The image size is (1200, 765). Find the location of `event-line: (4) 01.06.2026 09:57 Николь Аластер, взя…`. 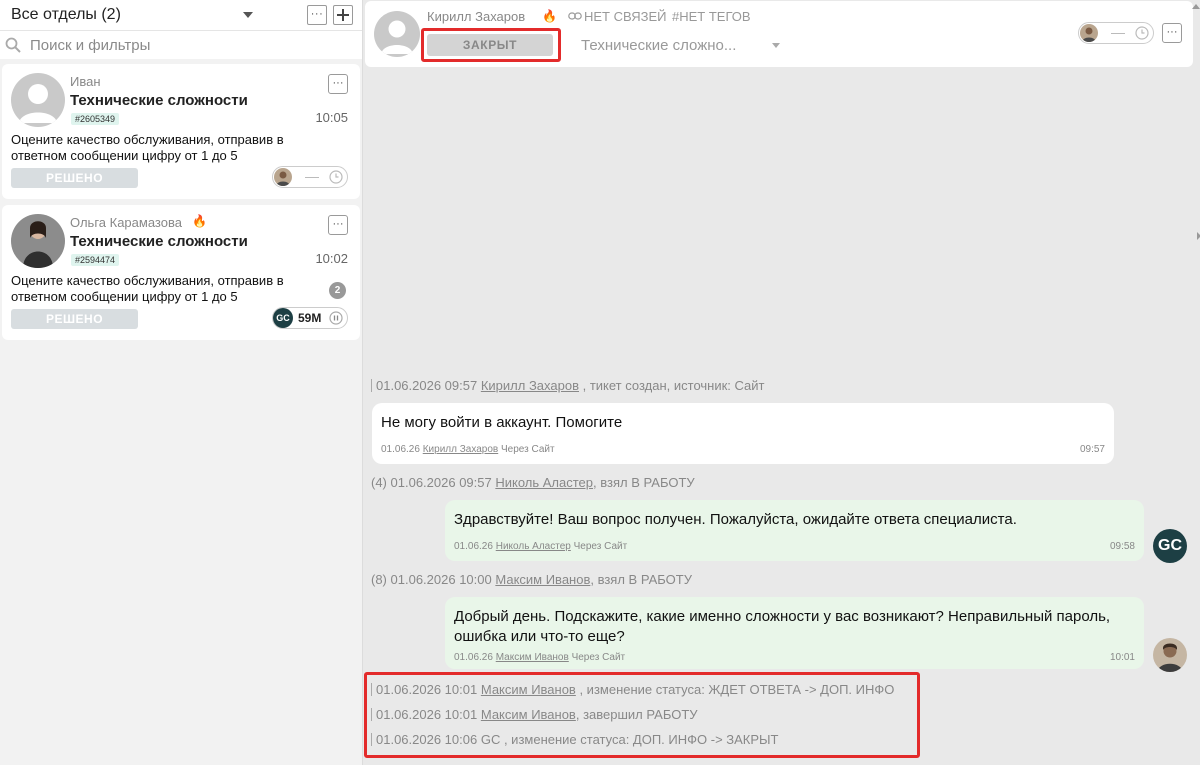

event-line: (4) 01.06.2026 09:57 Николь Аластер, взя… is located at coordinates (533, 482).